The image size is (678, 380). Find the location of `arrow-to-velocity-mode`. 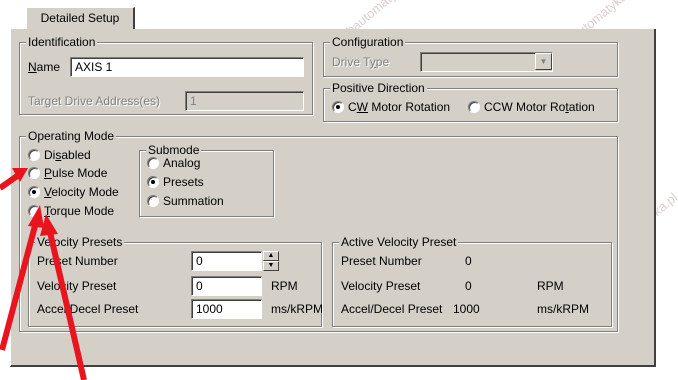

arrow-to-velocity-mode is located at coordinates (19, 286).